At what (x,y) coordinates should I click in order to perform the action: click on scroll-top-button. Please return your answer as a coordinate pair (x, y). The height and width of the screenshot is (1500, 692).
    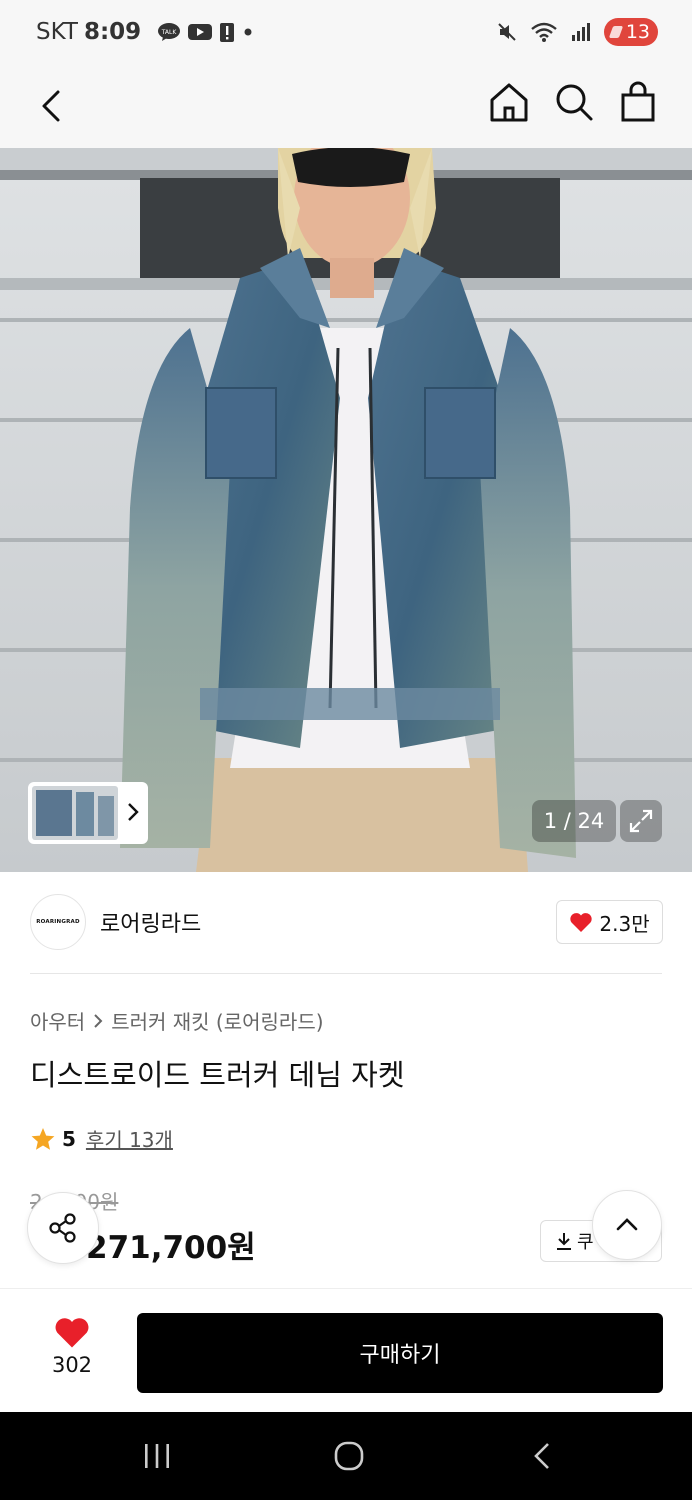
    Looking at the image, I should click on (627, 1225).